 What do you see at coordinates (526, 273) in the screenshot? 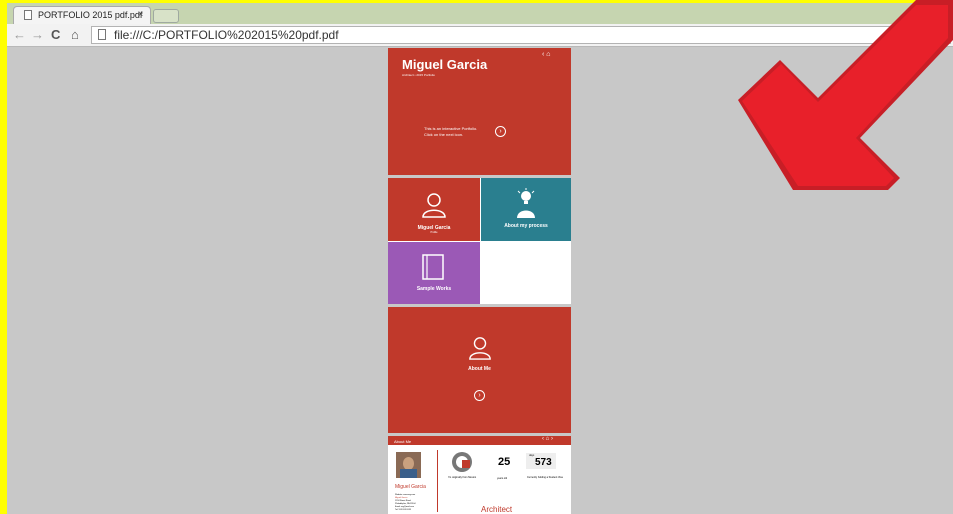
I see `empty-tile` at bounding box center [526, 273].